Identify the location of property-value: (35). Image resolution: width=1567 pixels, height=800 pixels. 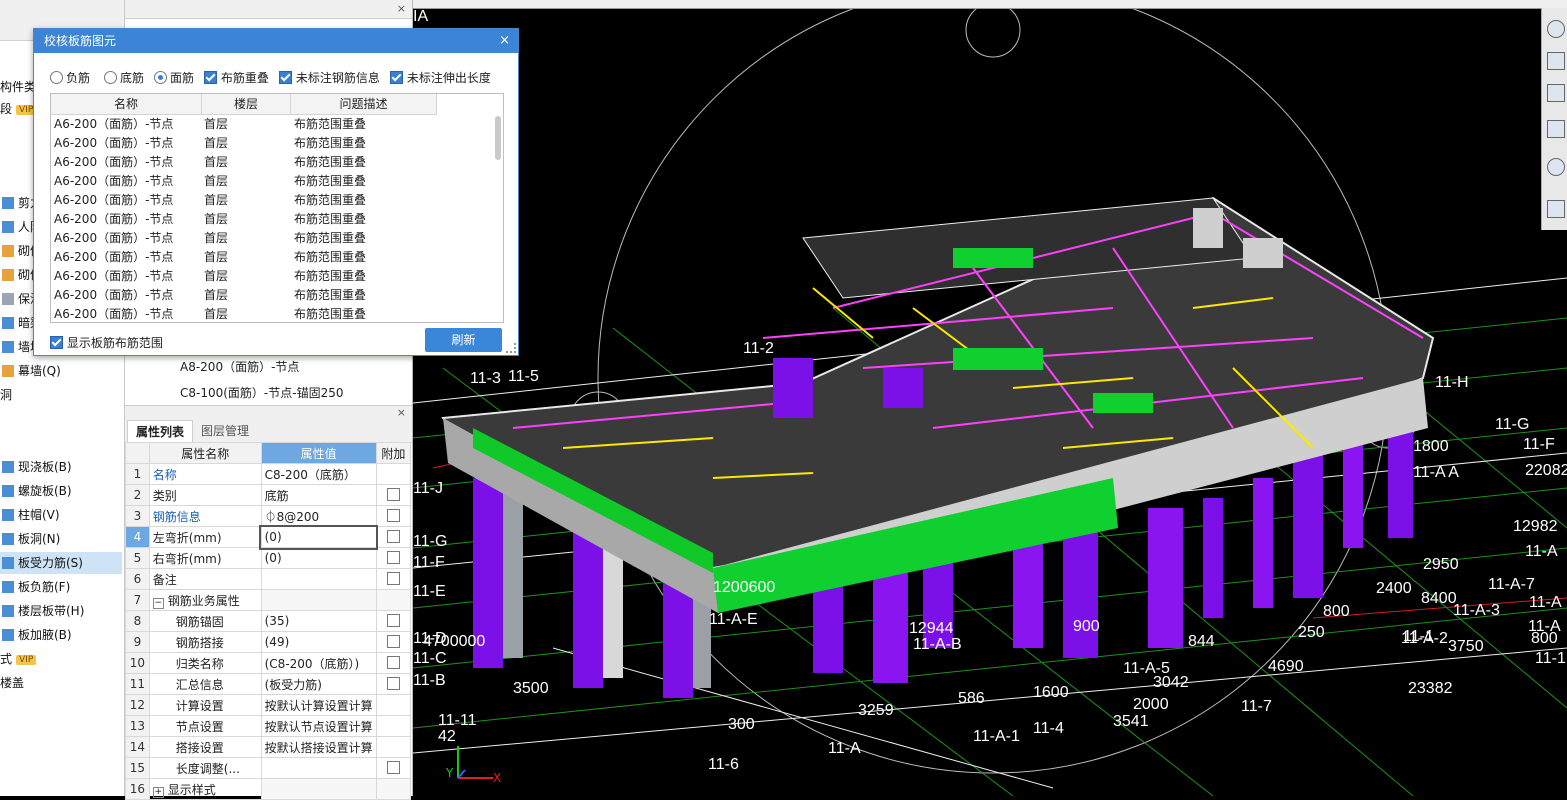
(318, 621).